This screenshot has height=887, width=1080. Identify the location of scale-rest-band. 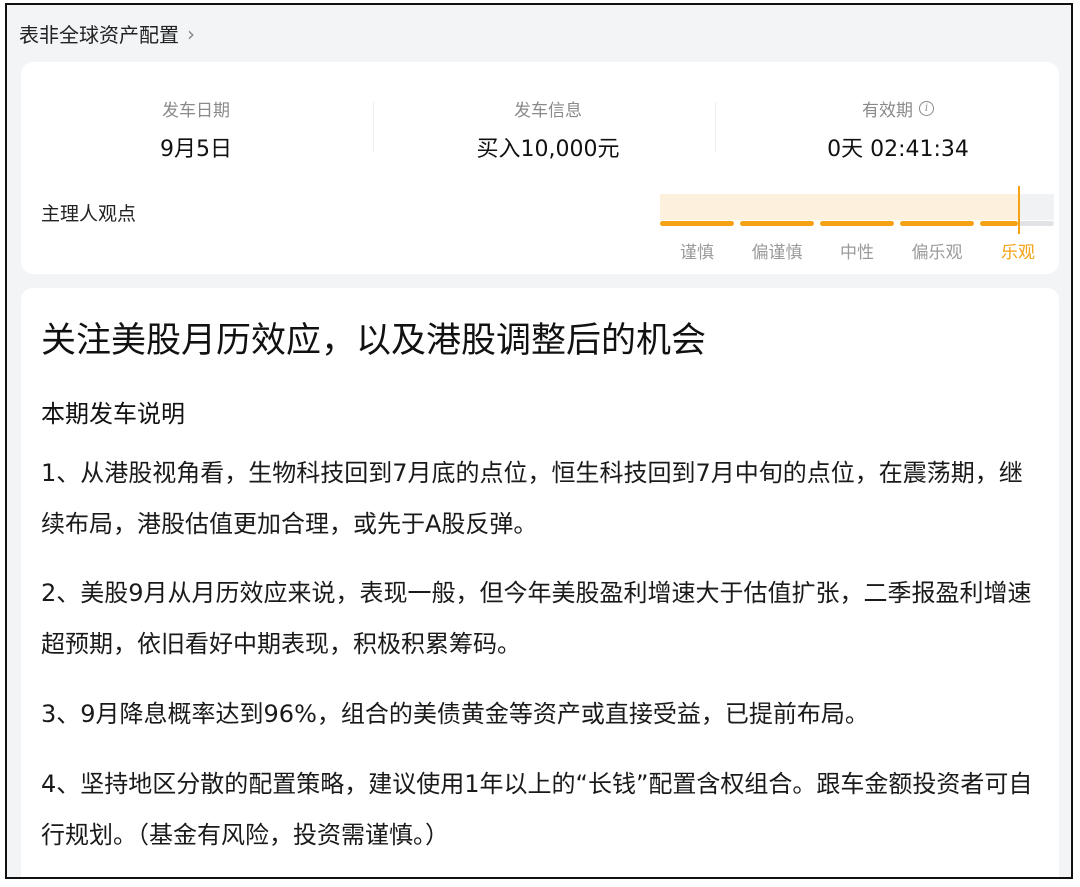
(1036, 207).